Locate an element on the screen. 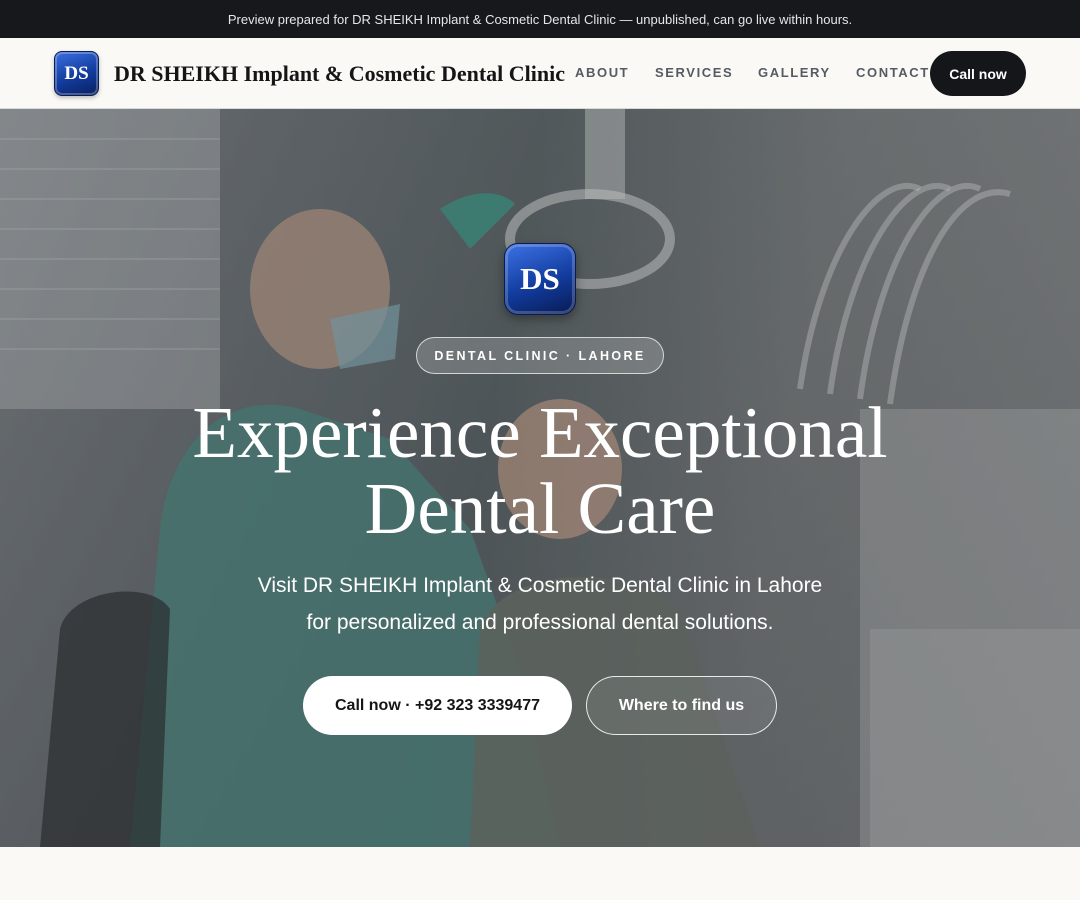 The image size is (1080, 900). where-to-find-us-button: Where to find us is located at coordinates (681, 705).